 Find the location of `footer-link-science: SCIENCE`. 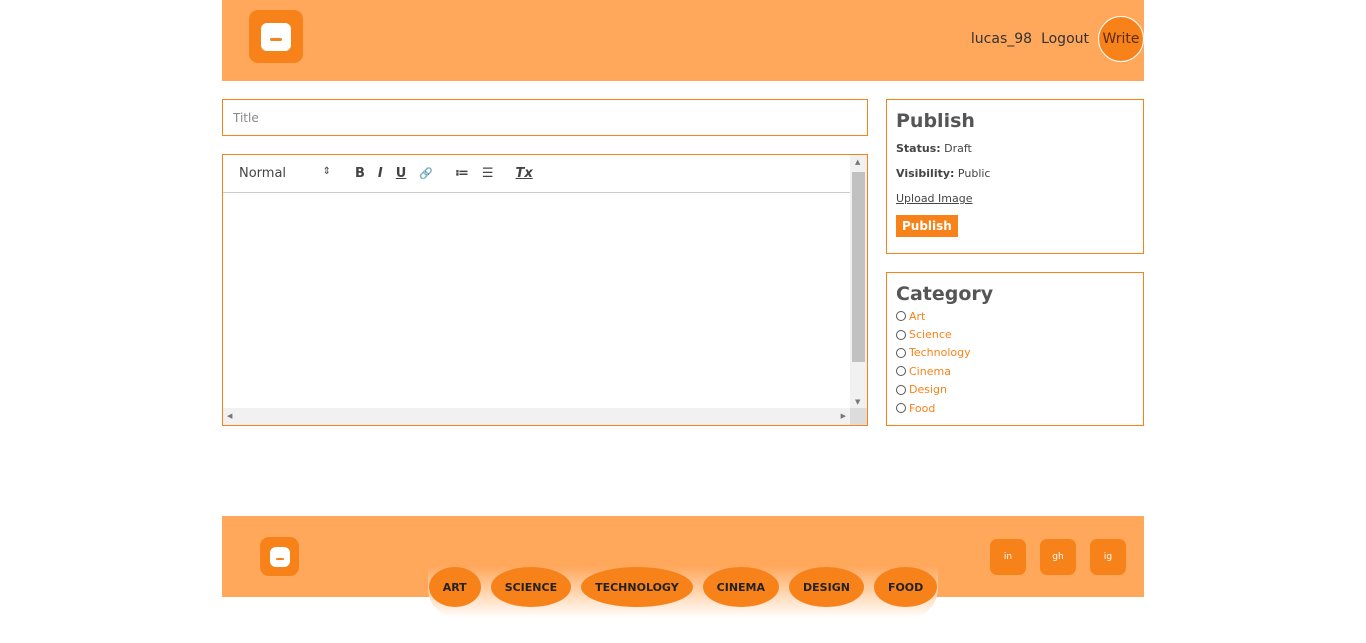

footer-link-science: SCIENCE is located at coordinates (531, 587).